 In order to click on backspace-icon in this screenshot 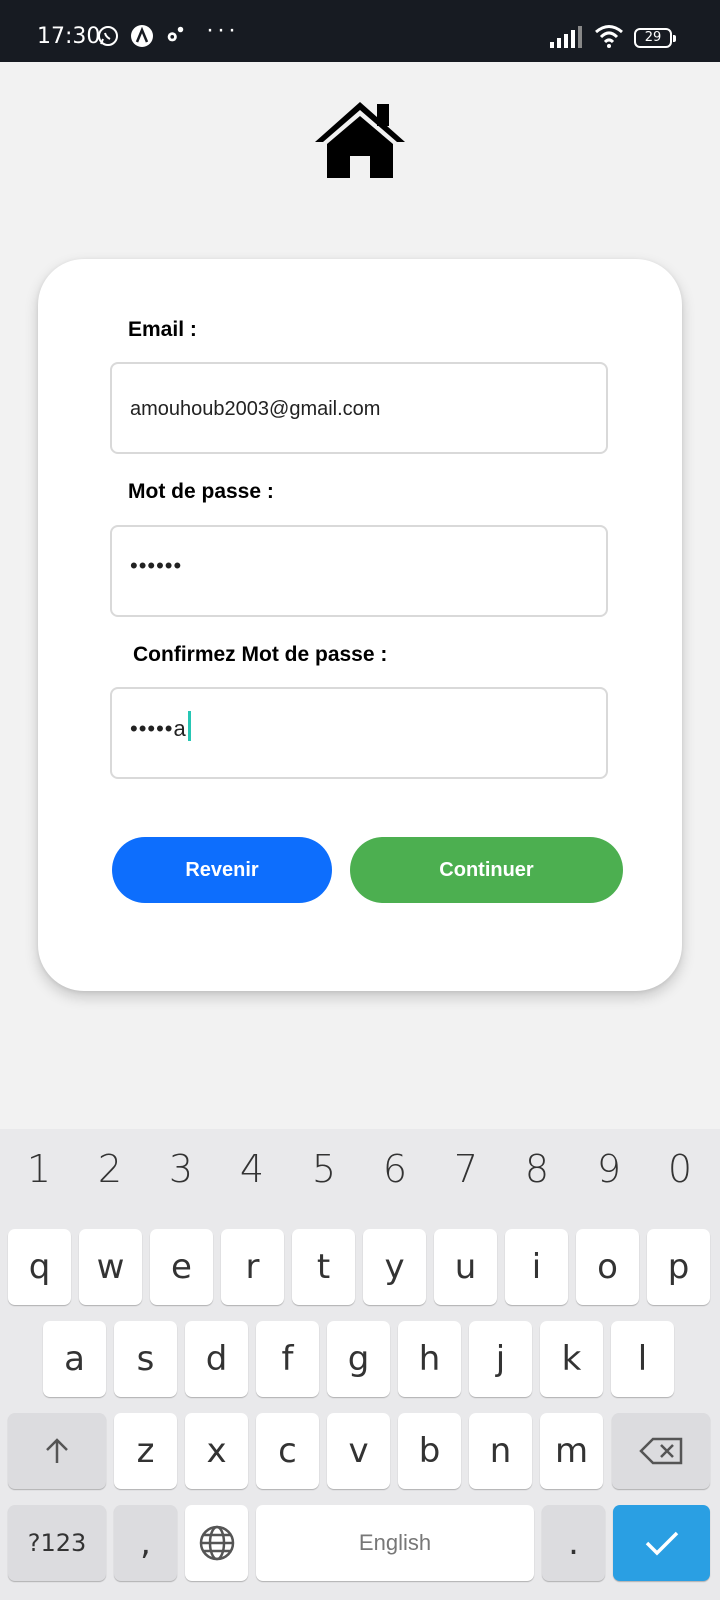, I will do `click(661, 1451)`.